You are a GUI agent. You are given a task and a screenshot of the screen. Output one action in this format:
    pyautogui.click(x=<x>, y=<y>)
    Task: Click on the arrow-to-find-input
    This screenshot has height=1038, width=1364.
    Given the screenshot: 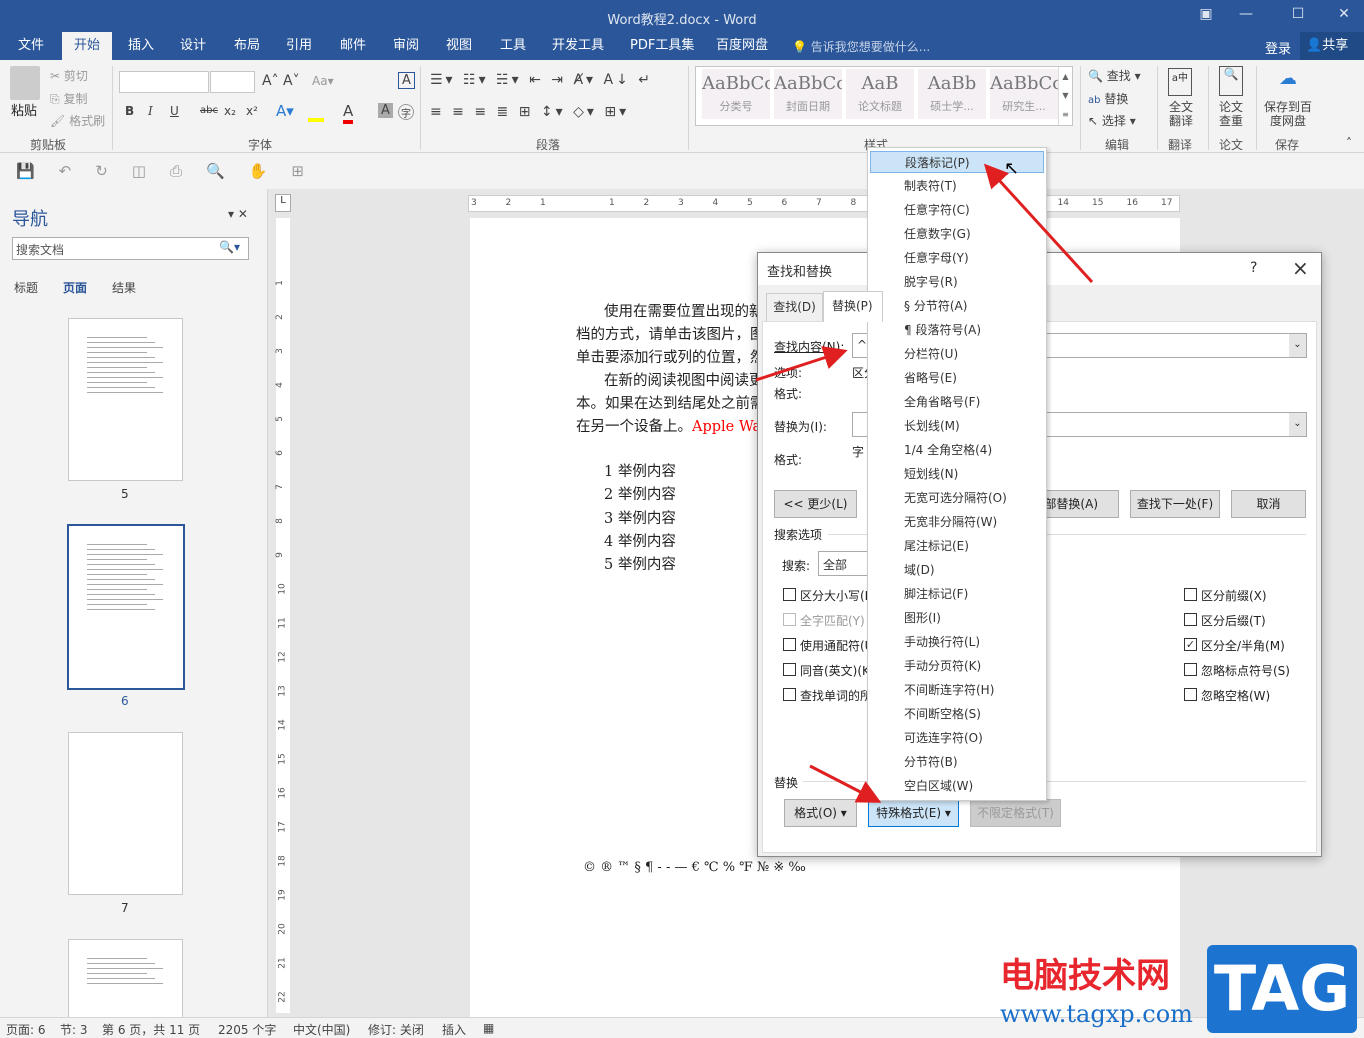 What is the action you would take?
    pyautogui.click(x=801, y=364)
    